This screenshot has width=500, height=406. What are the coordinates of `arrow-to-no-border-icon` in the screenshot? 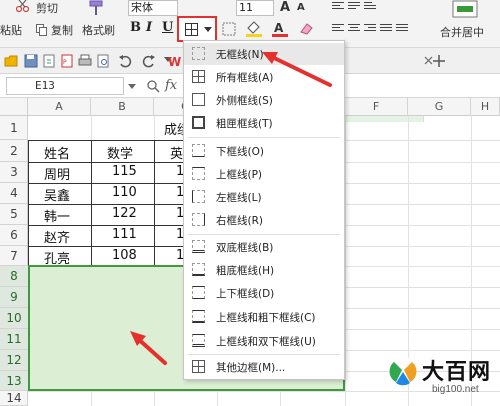 It's located at (297, 69).